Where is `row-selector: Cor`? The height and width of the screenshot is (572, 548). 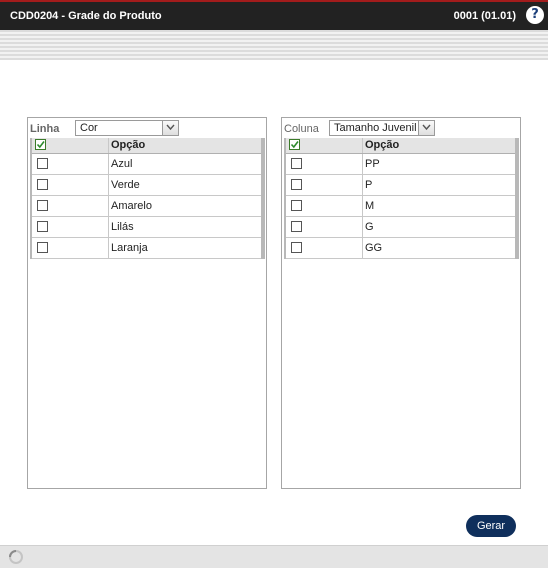
row-selector: Cor is located at coordinates (127, 128).